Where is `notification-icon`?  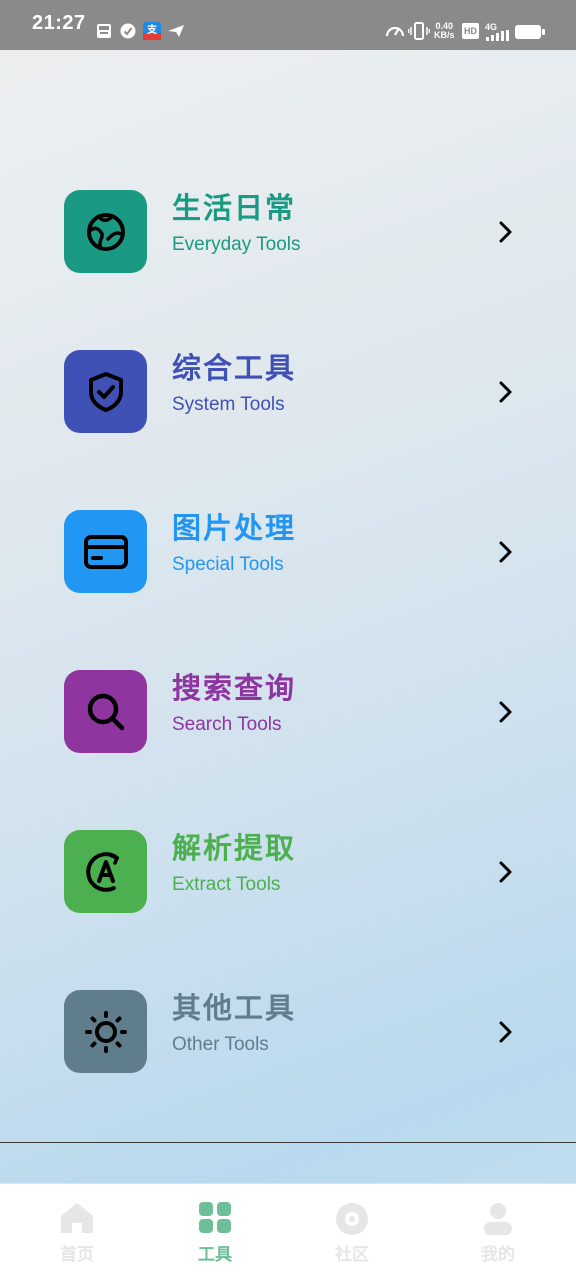 notification-icon is located at coordinates (104, 31).